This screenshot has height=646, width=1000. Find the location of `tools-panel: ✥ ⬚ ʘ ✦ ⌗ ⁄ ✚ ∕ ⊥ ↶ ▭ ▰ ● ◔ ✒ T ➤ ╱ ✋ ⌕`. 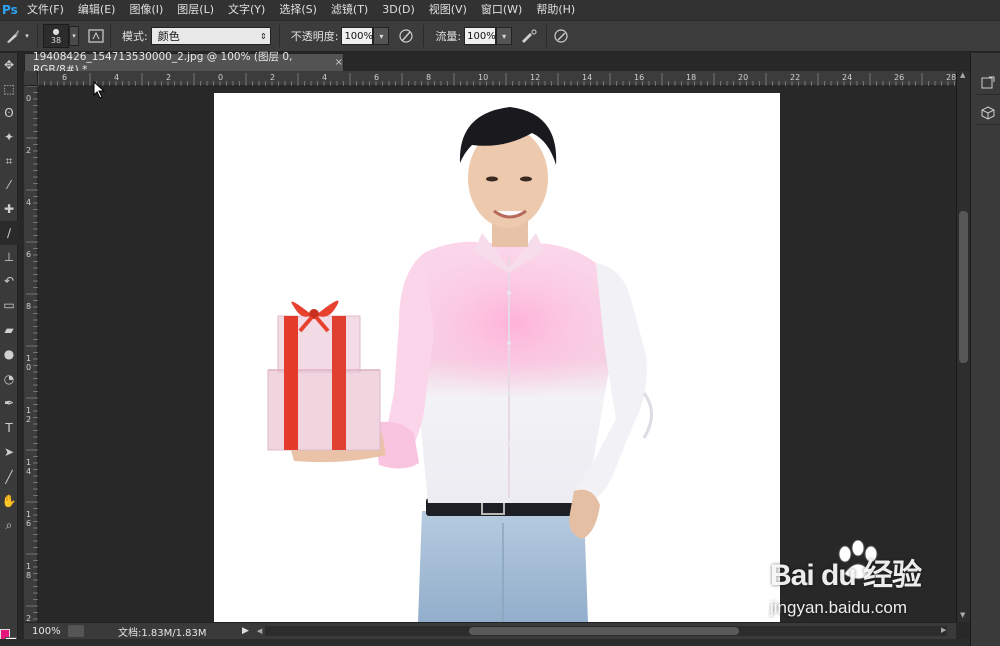

tools-panel: ✥ ⬚ ʘ ✦ ⌗ ⁄ ✚ ∕ ⊥ ↶ ▭ ▰ ● ◔ ✒ T ➤ ╱ ✋ ⌕ is located at coordinates (9, 349).